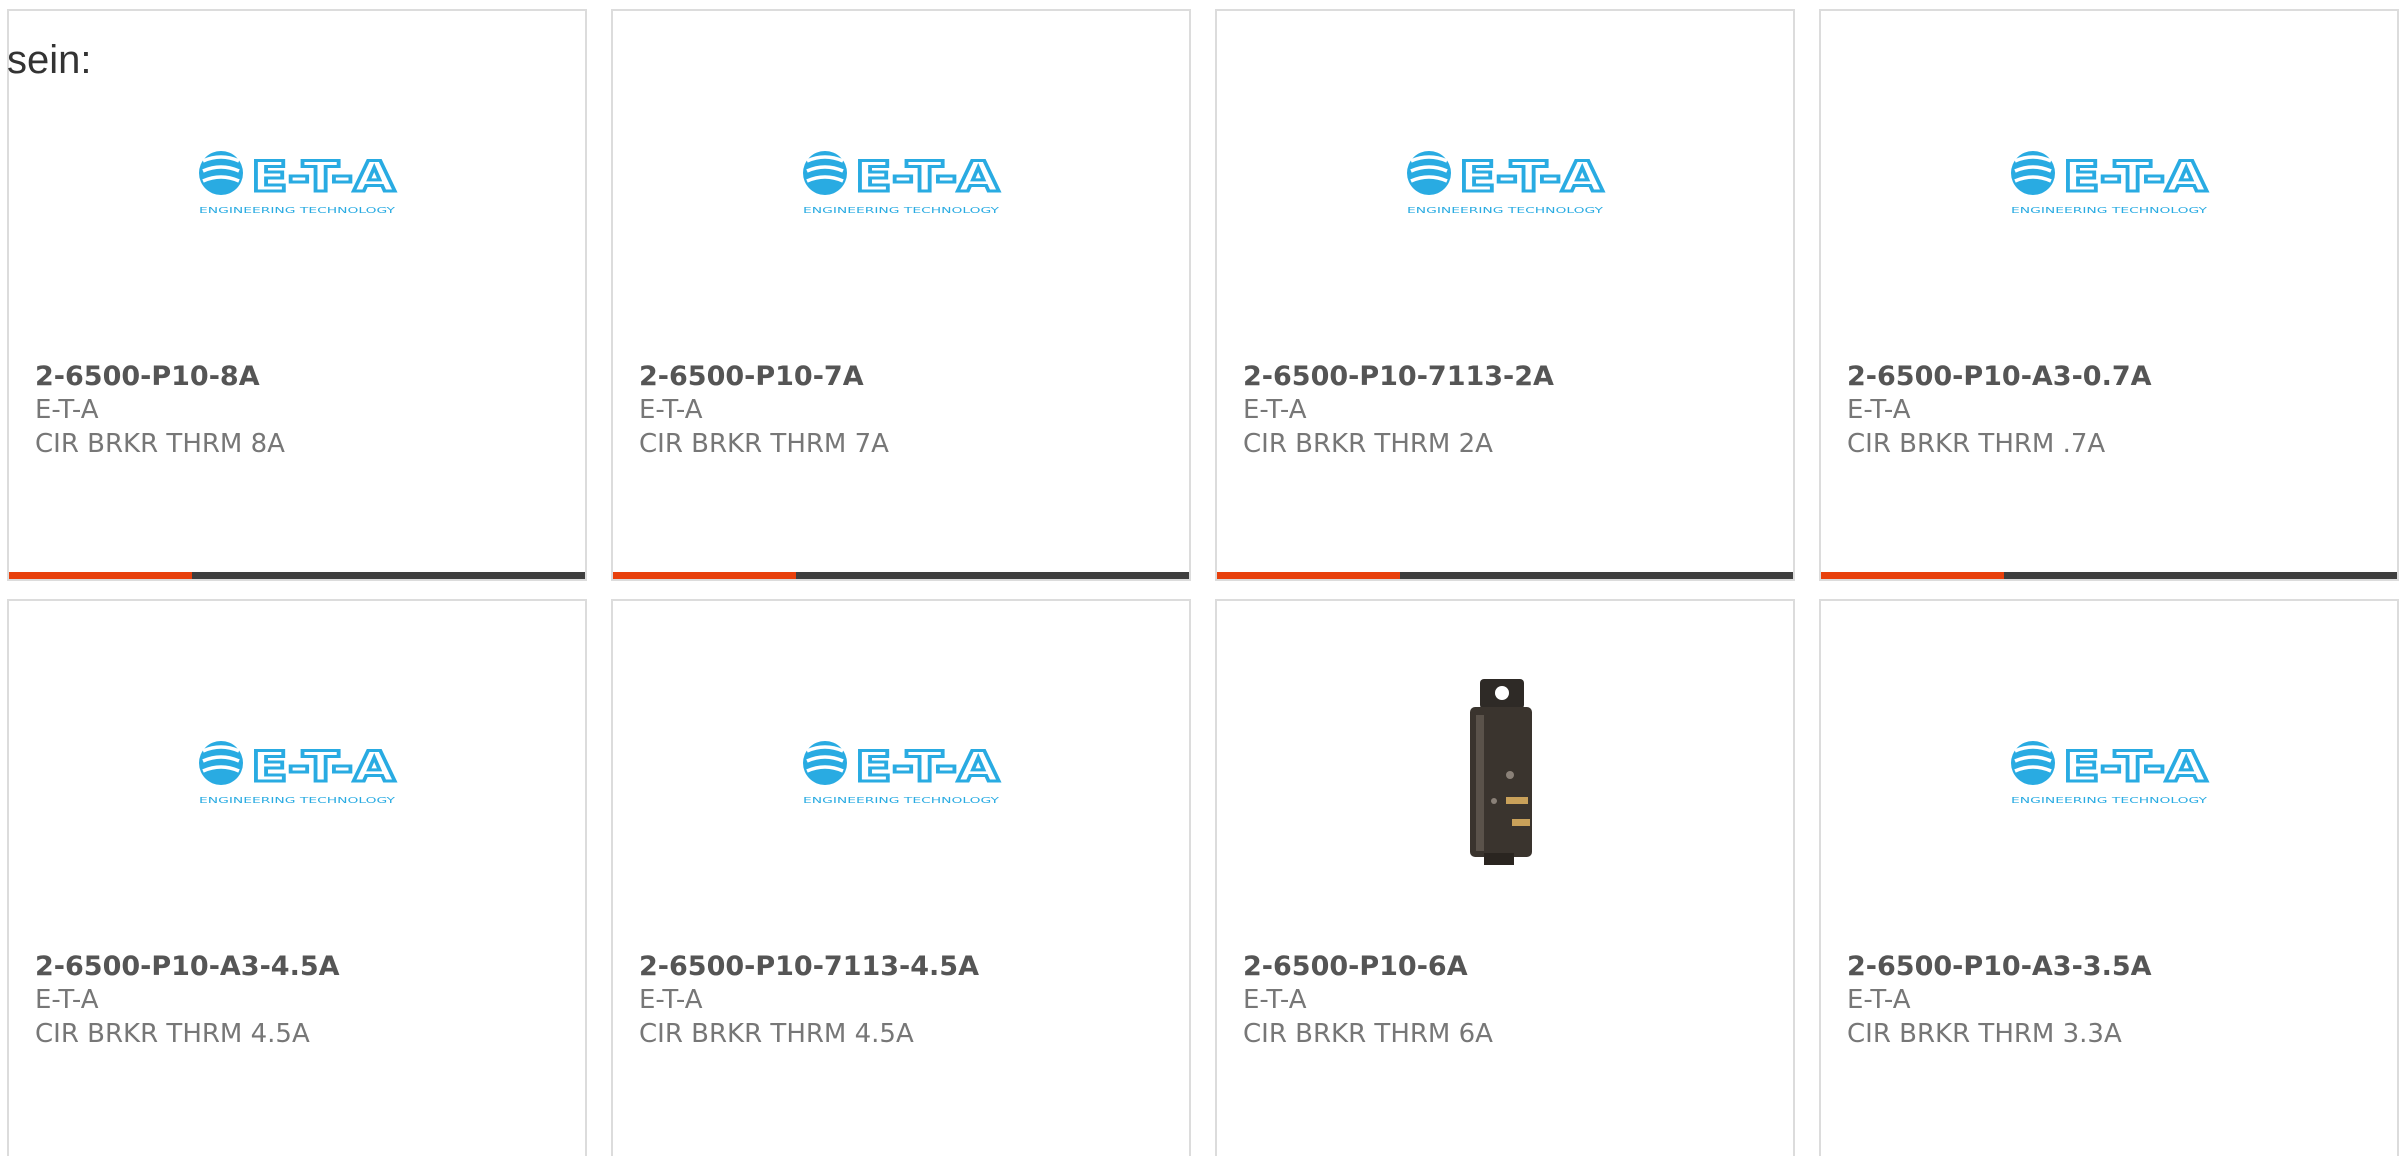 The width and height of the screenshot is (2400, 1156). I want to click on product-part-number: 2-6500-P10-6A, so click(1355, 966).